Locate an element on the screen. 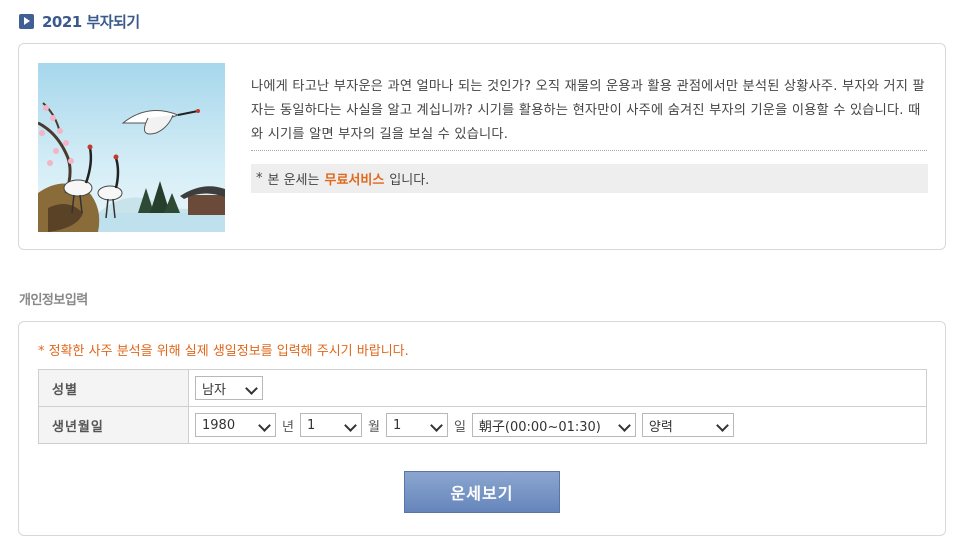 Image resolution: width=961 pixels, height=536 pixels. year-unit: 년 is located at coordinates (288, 427).